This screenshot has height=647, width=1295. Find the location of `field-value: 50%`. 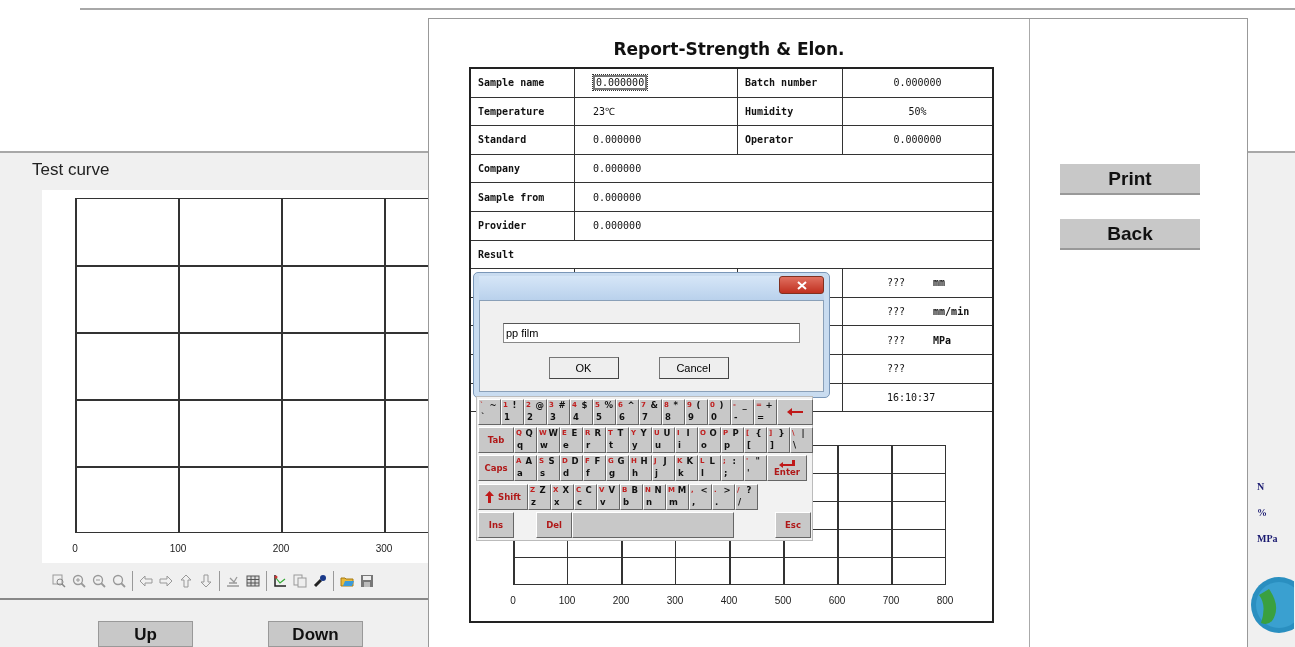

field-value: 50% is located at coordinates (917, 111).